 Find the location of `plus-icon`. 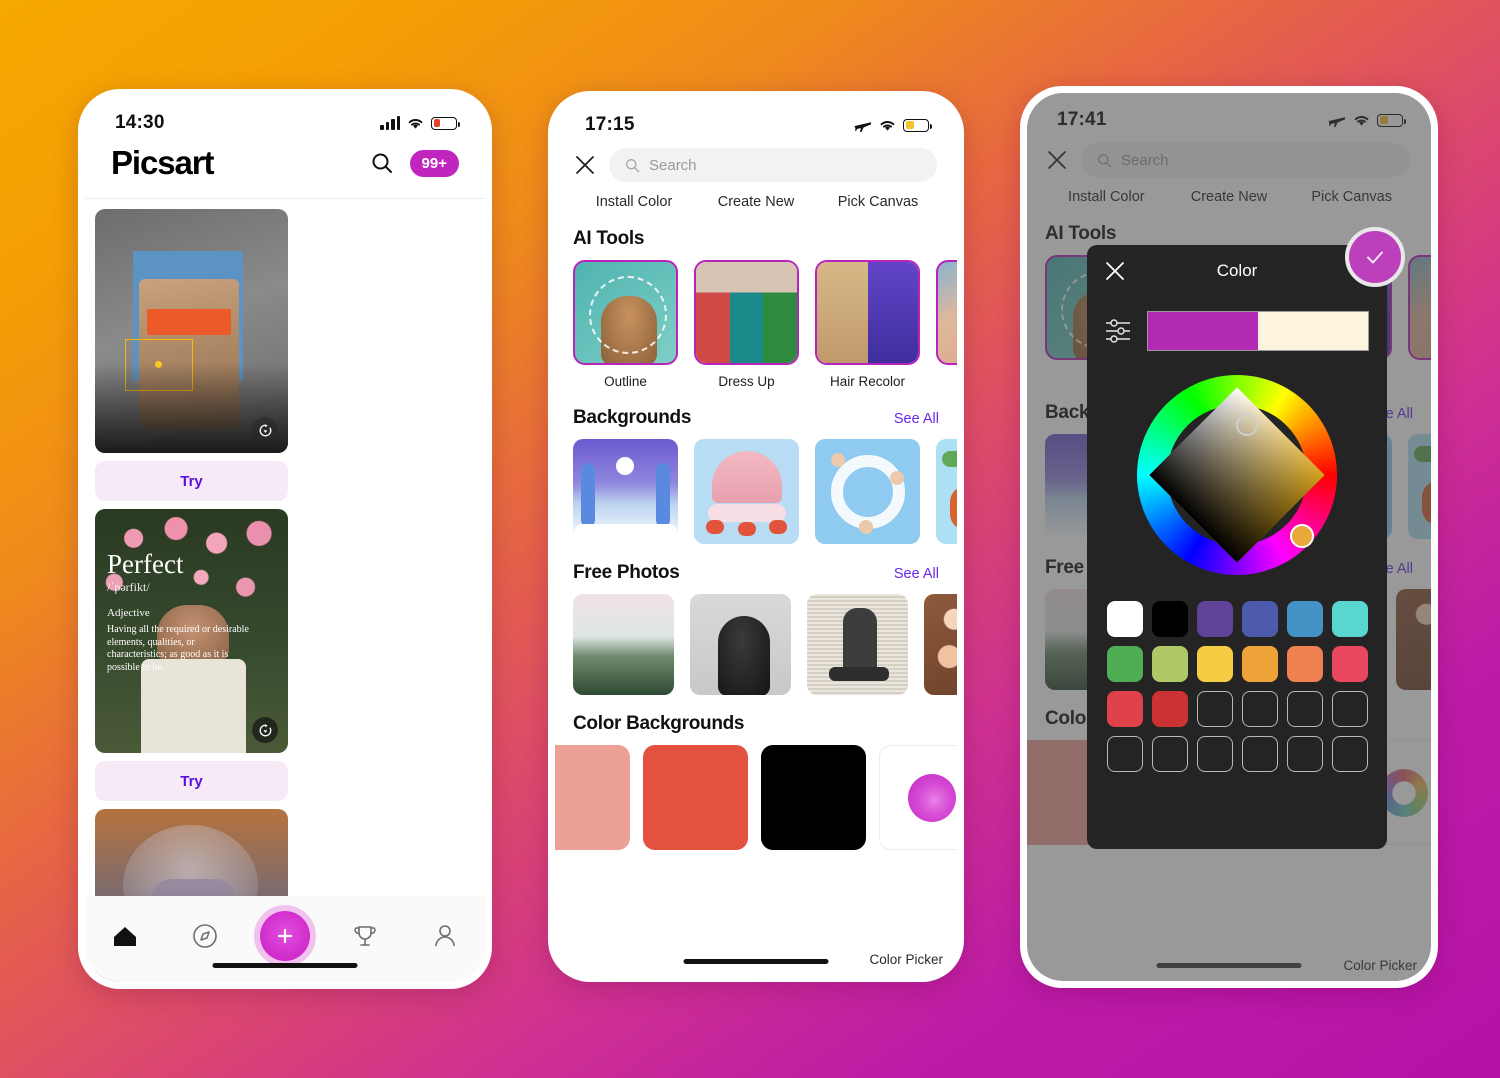

plus-icon is located at coordinates (285, 936).